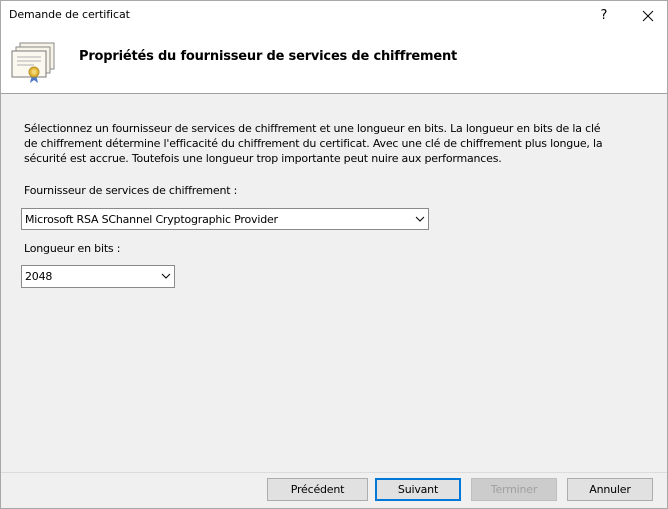 The image size is (668, 509). Describe the element at coordinates (131, 190) in the screenshot. I see `provider-label: Fournisseur de services de chiffrement :` at that location.